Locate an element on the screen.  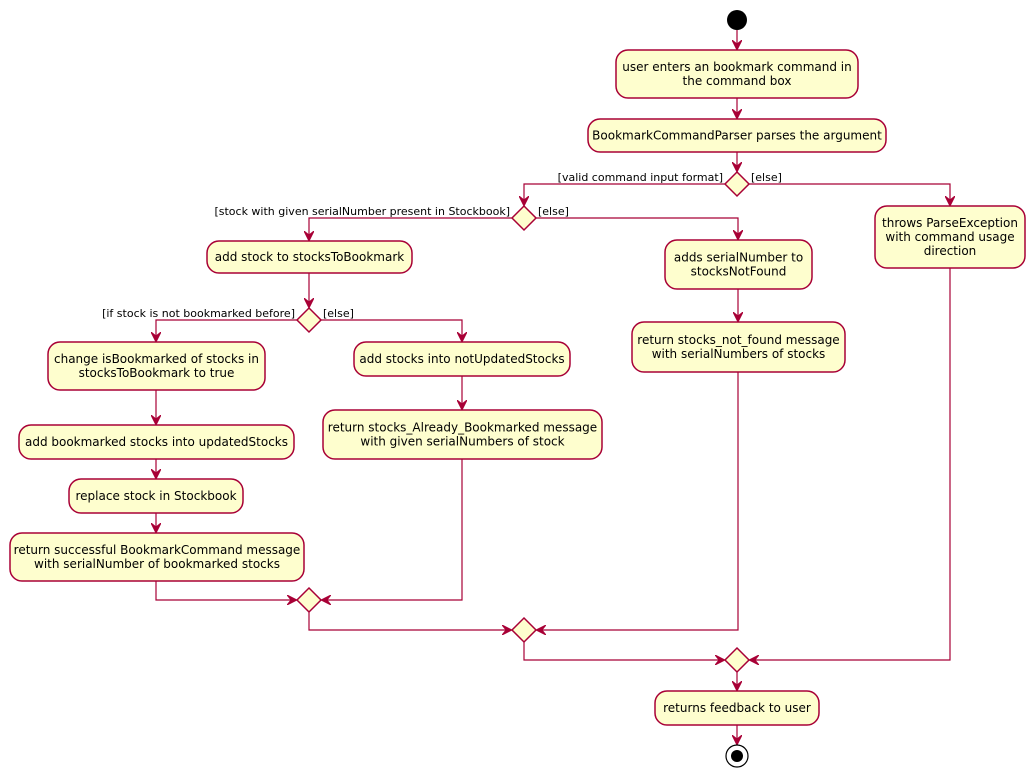
activity-replace-stock: replace stock in Stockbook is located at coordinates (156, 496).